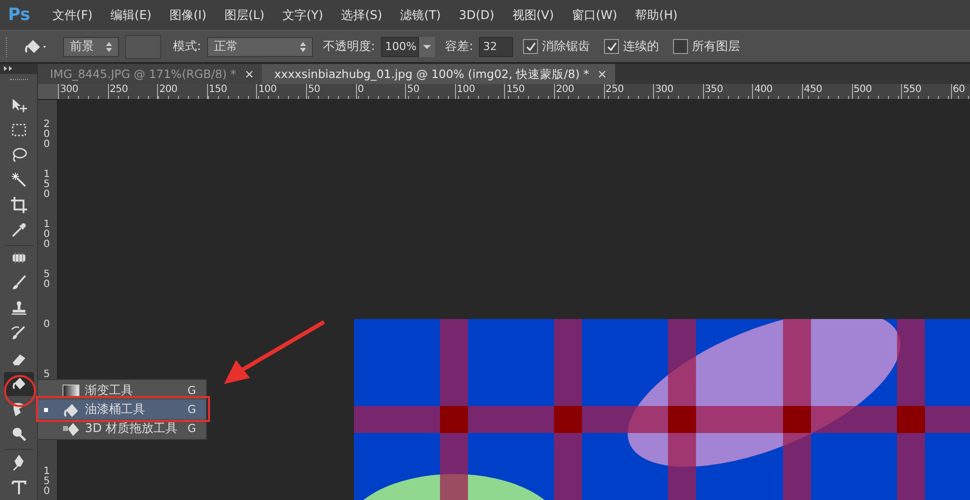 The image size is (970, 500). I want to click on menu-item: 选择(S), so click(361, 15).